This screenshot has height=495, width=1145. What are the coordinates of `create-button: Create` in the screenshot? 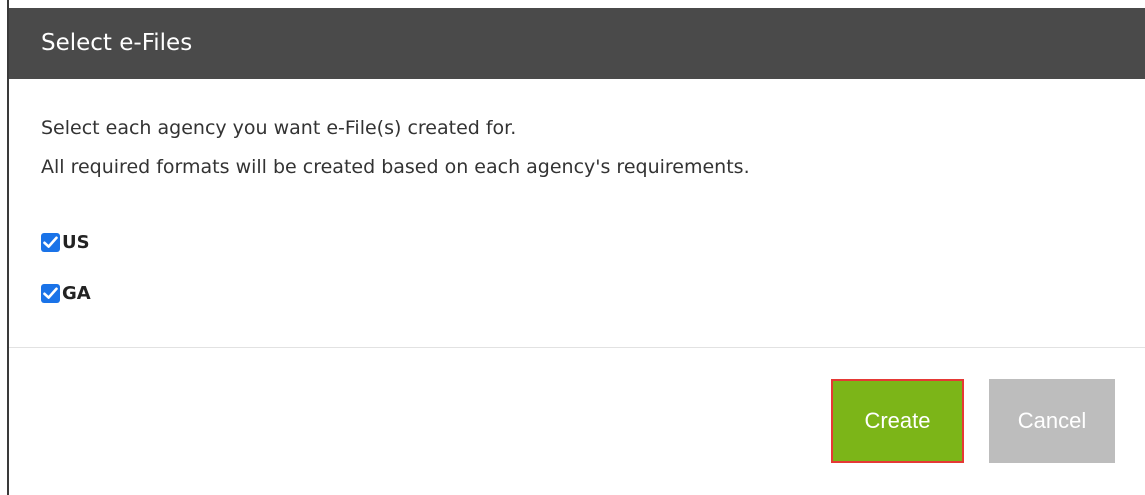 It's located at (897, 421).